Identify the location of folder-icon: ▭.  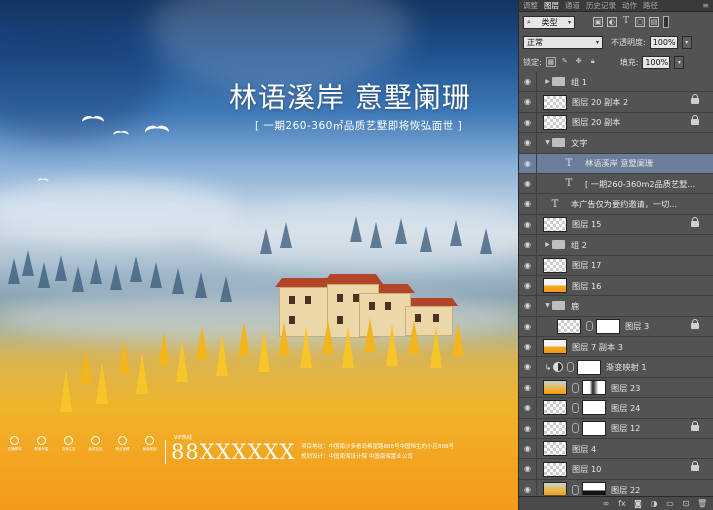
(670, 503).